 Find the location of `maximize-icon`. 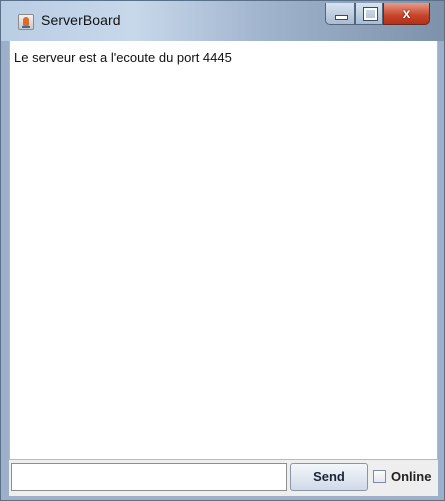

maximize-icon is located at coordinates (370, 14).